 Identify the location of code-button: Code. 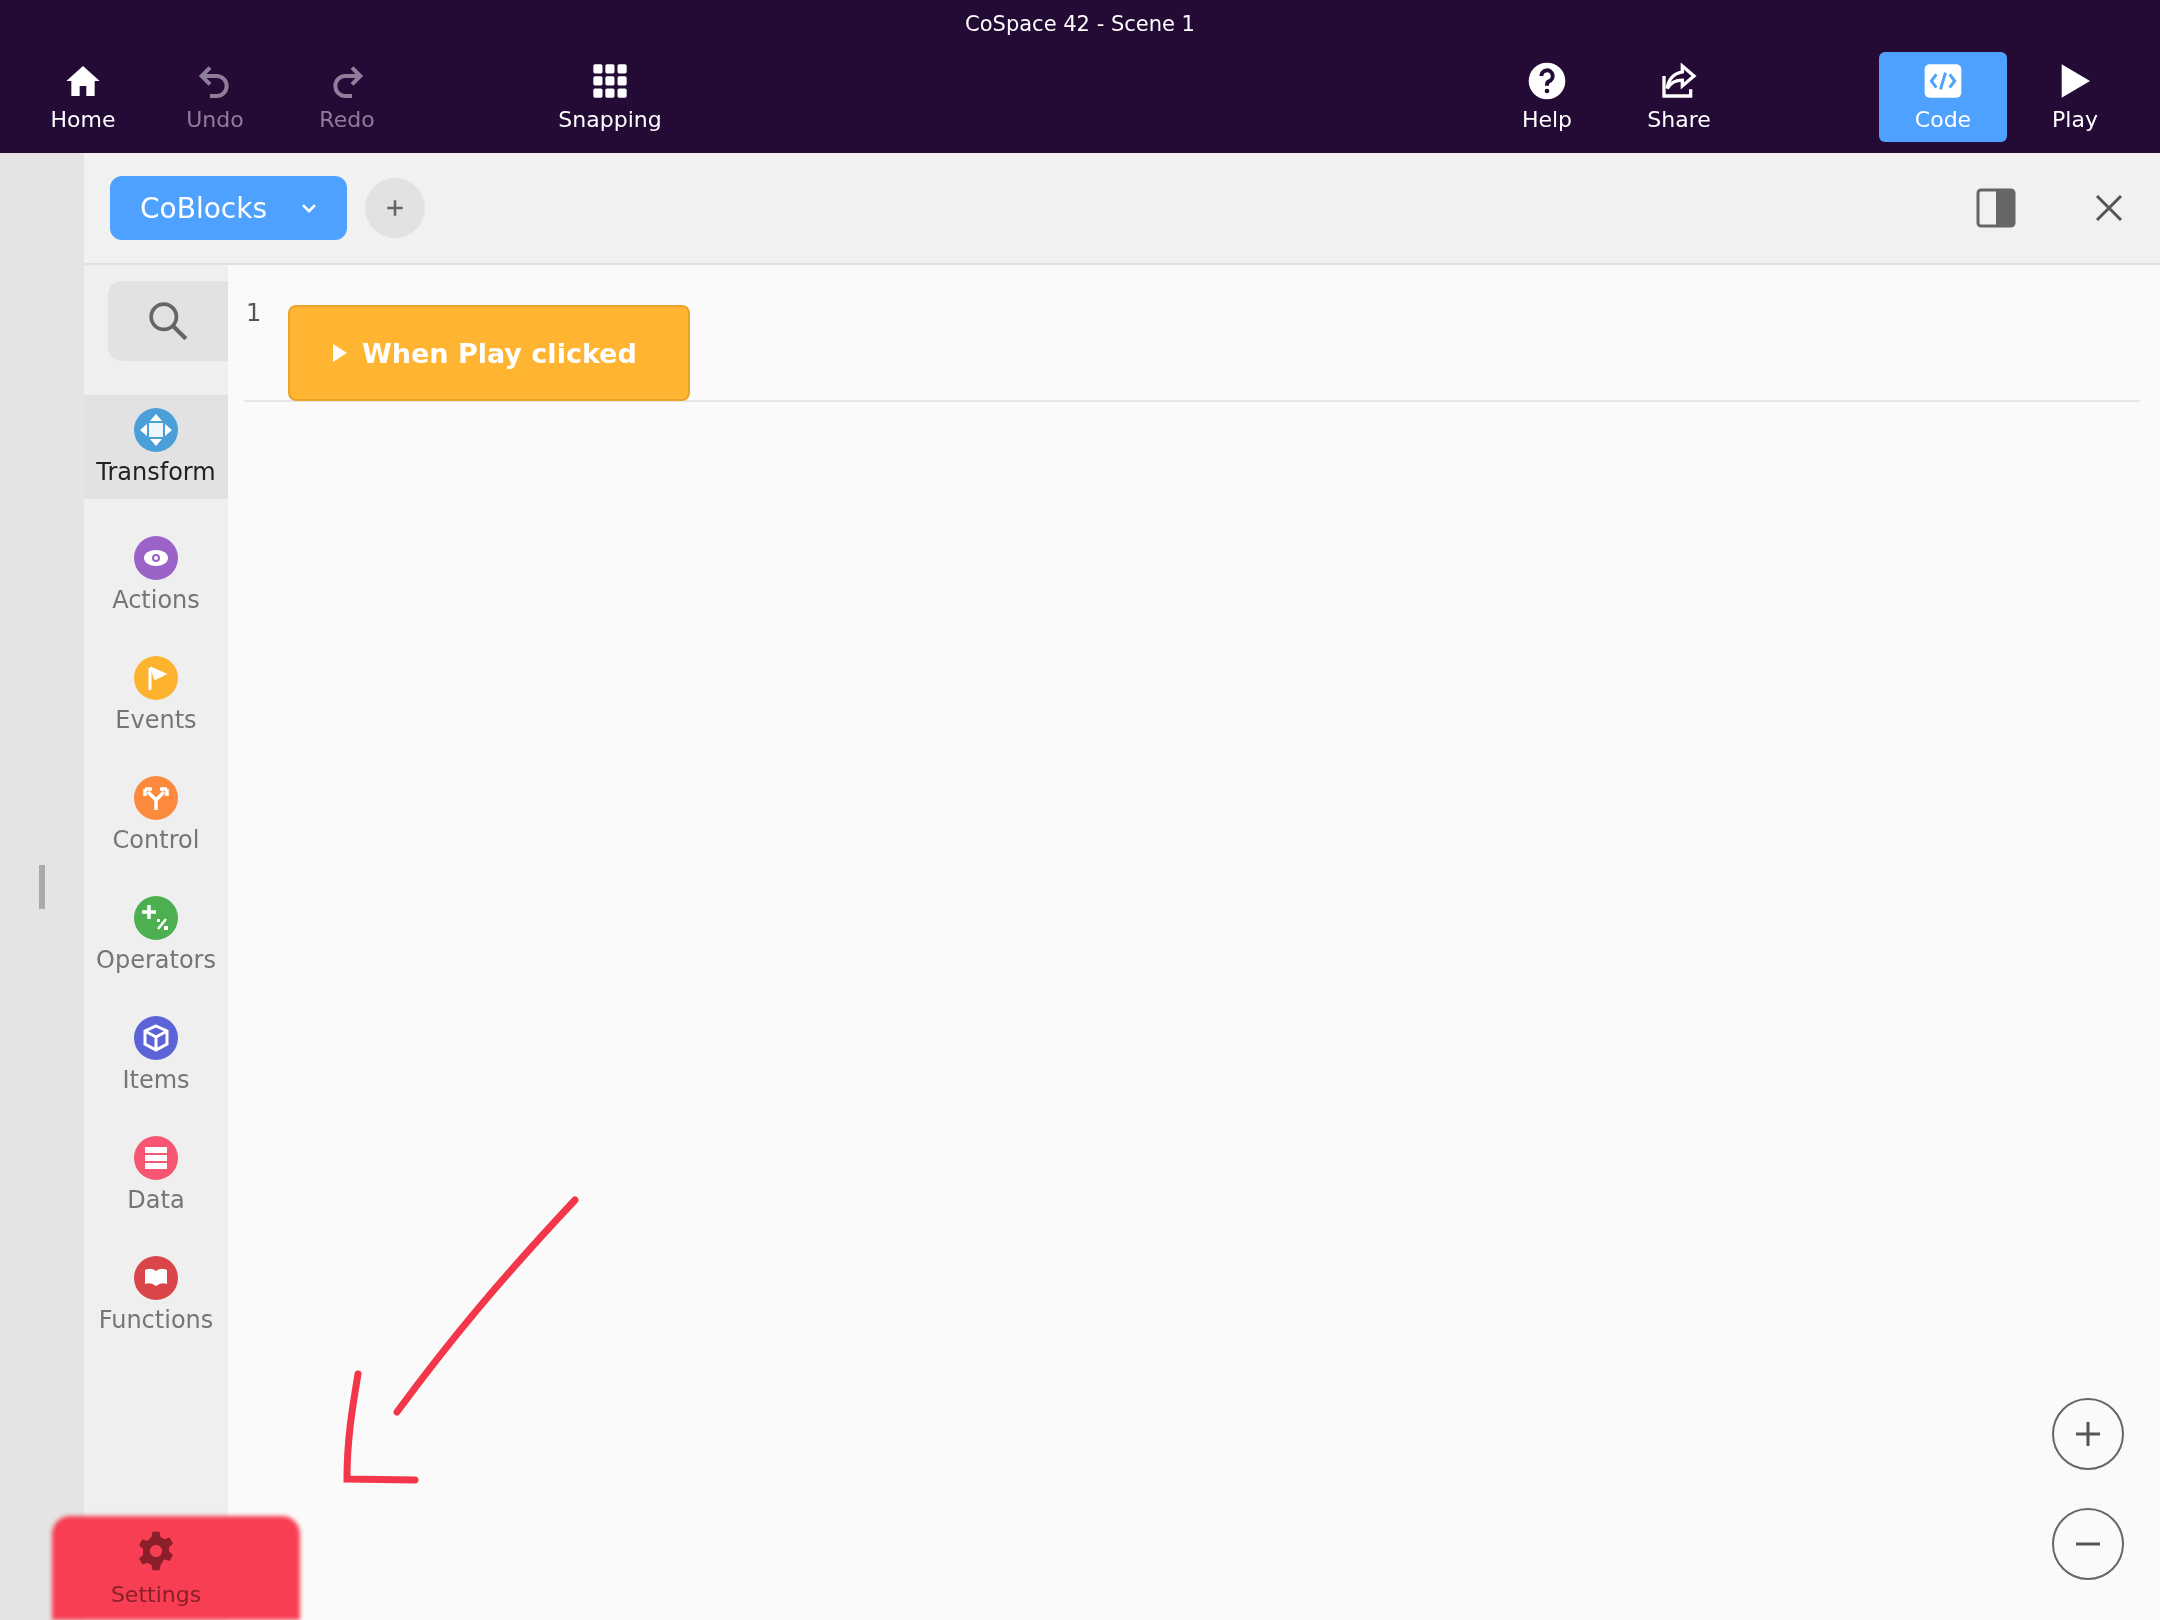
(1943, 96).